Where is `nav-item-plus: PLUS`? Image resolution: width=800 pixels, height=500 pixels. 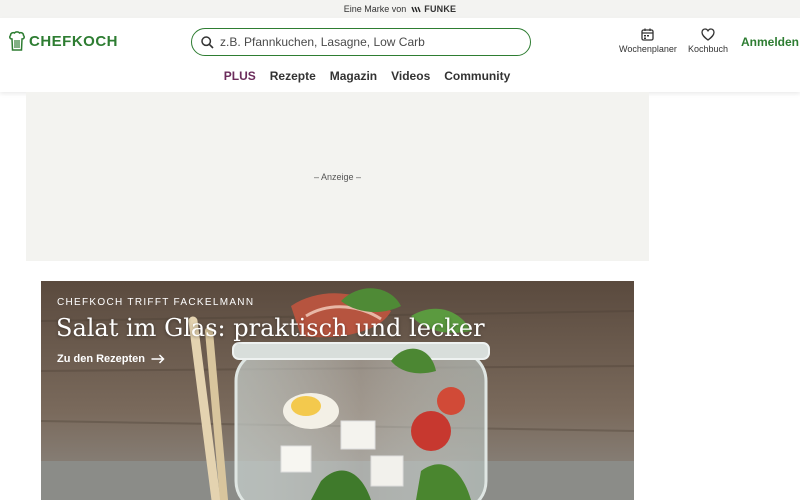
nav-item-plus: PLUS is located at coordinates (240, 76).